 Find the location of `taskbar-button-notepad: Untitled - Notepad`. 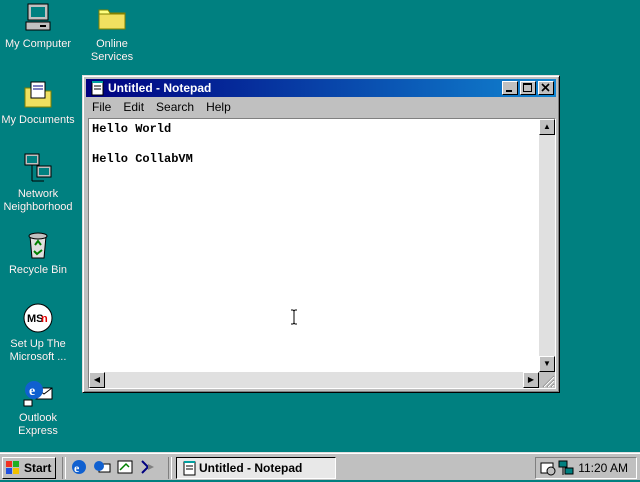

taskbar-button-notepad: Untitled - Notepad is located at coordinates (256, 468).